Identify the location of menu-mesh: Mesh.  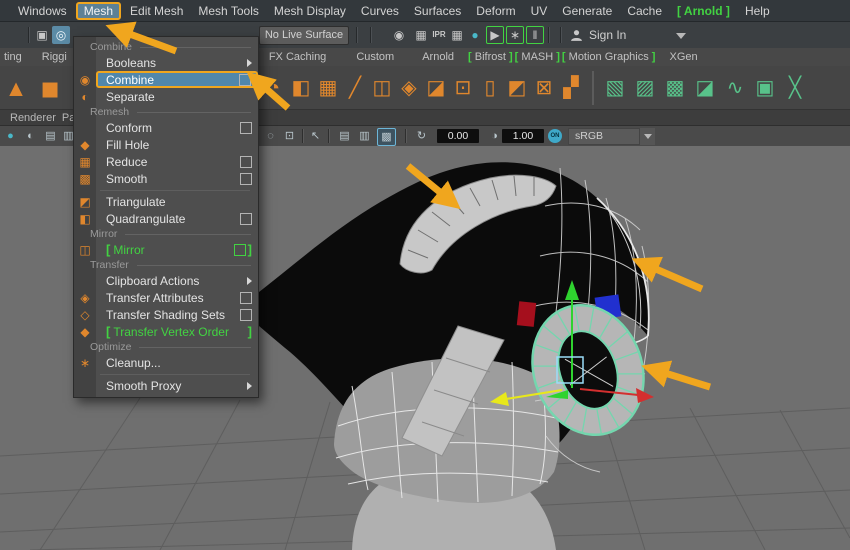
(98, 10).